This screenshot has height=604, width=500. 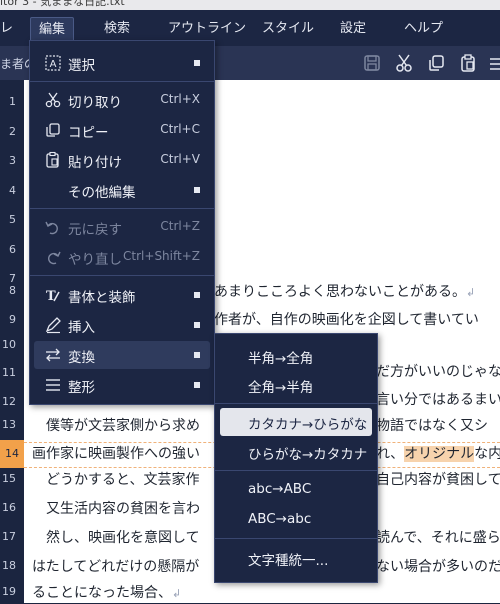 What do you see at coordinates (116, 426) in the screenshot?
I see `text-line: 僕等が文芸家側から求め` at bounding box center [116, 426].